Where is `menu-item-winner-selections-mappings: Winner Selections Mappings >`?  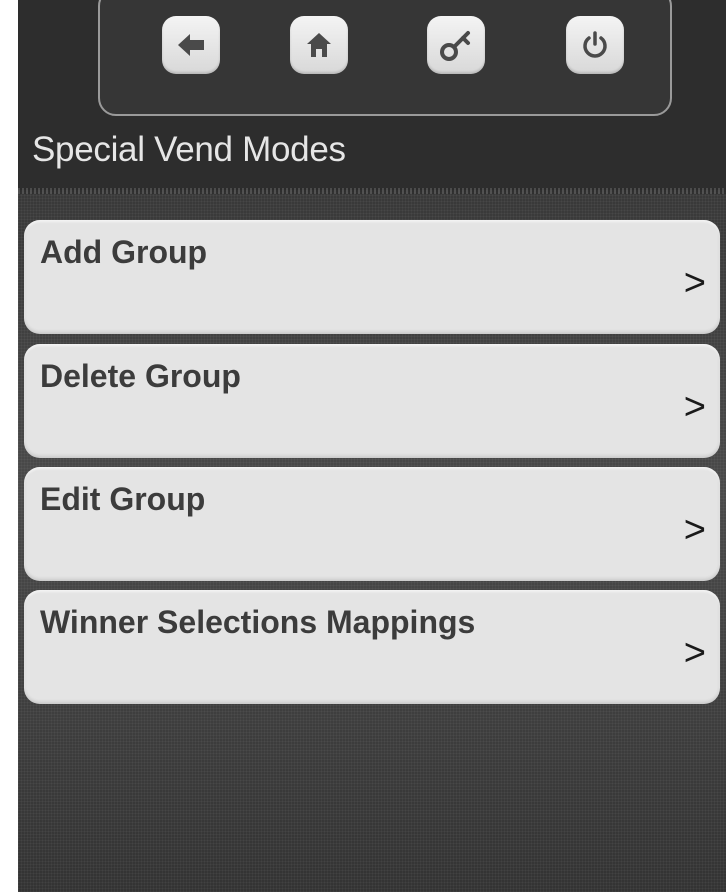
menu-item-winner-selections-mappings: Winner Selections Mappings > is located at coordinates (372, 647).